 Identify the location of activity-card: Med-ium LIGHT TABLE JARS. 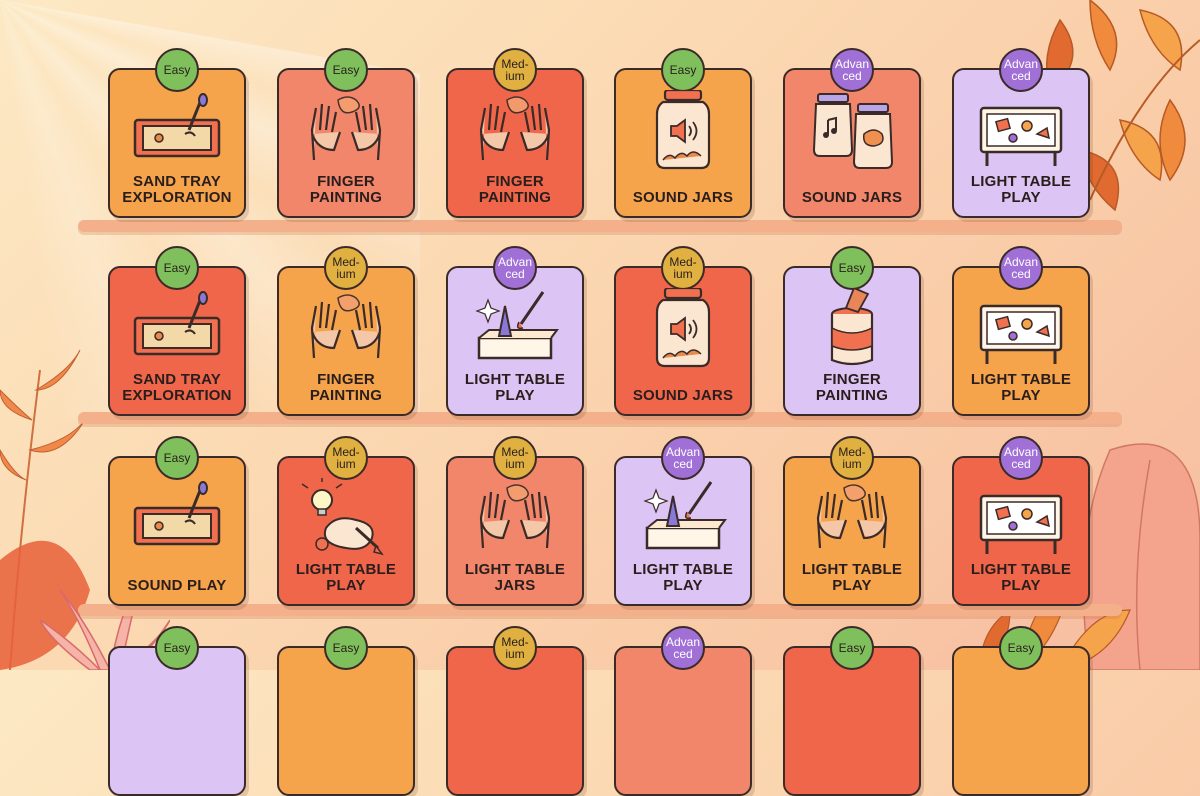
(515, 521).